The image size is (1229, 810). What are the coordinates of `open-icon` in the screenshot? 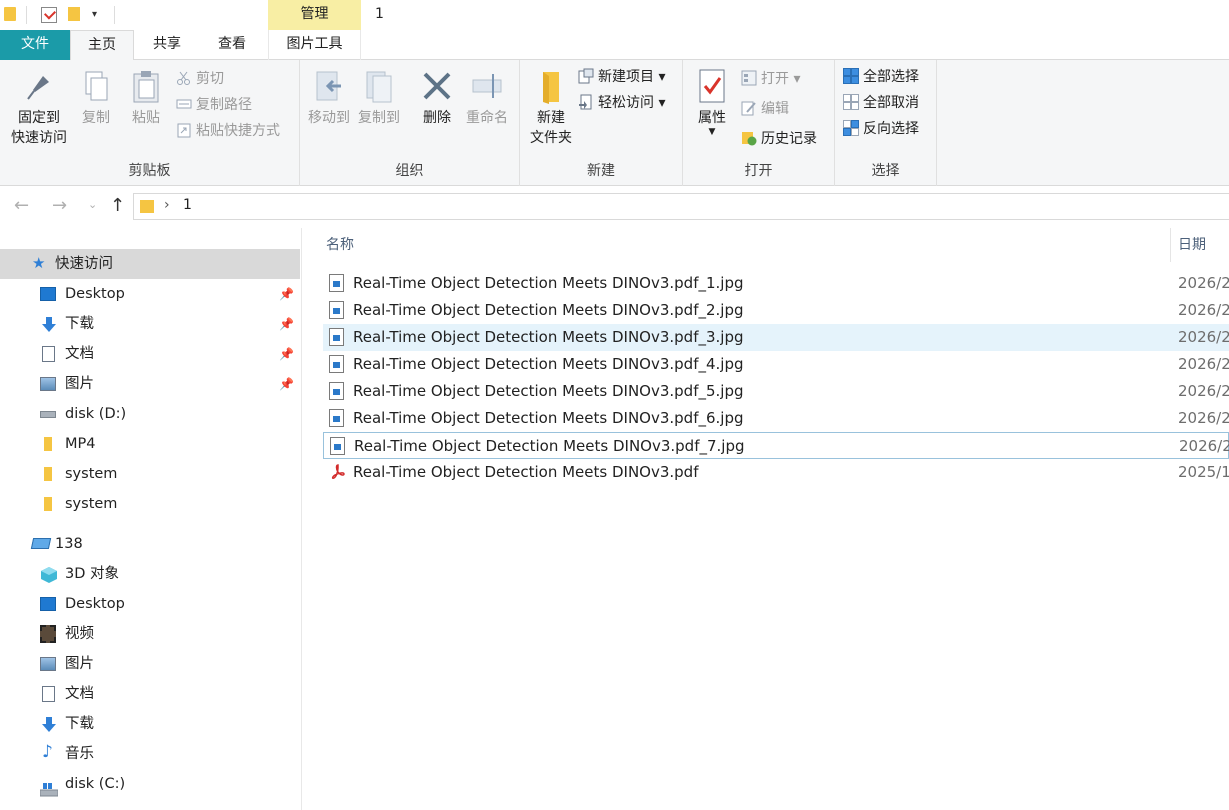 It's located at (749, 78).